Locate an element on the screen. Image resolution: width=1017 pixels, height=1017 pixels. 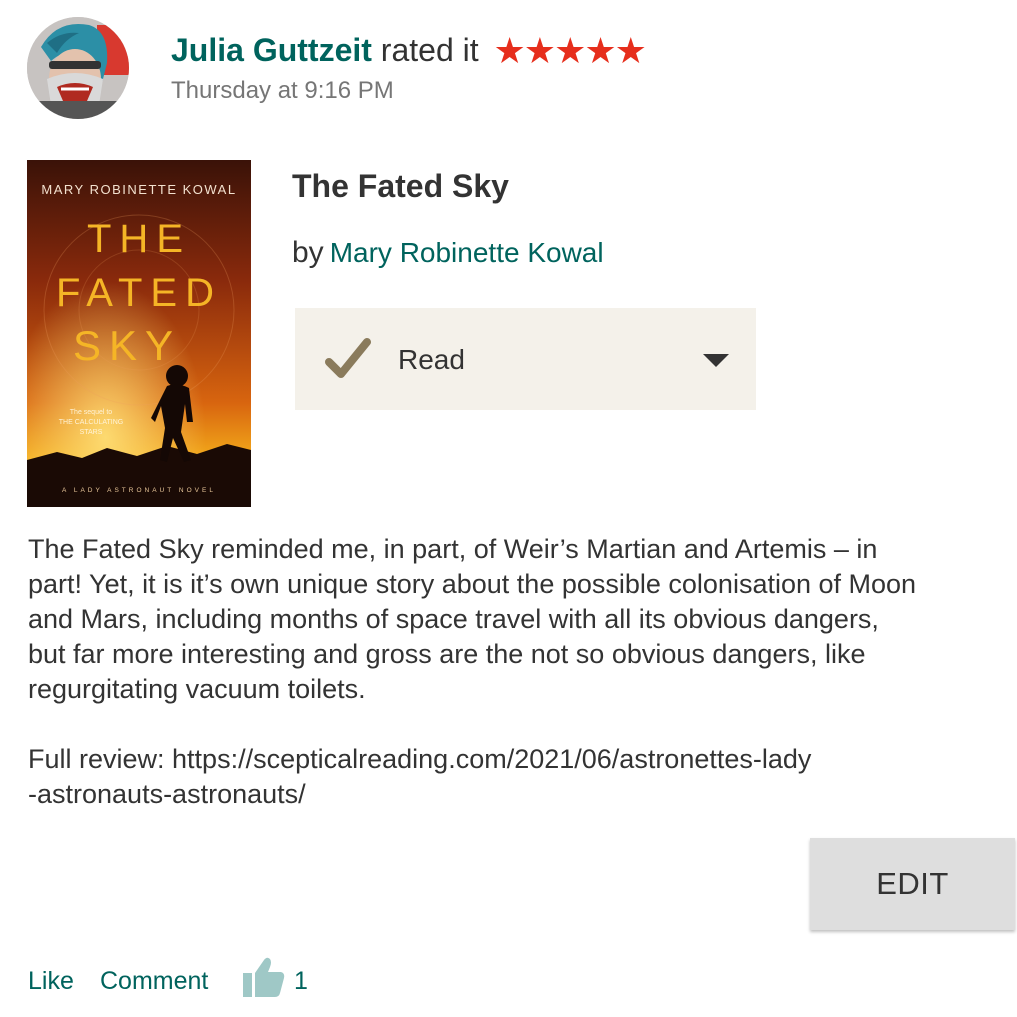
user-avatar is located at coordinates (78, 68).